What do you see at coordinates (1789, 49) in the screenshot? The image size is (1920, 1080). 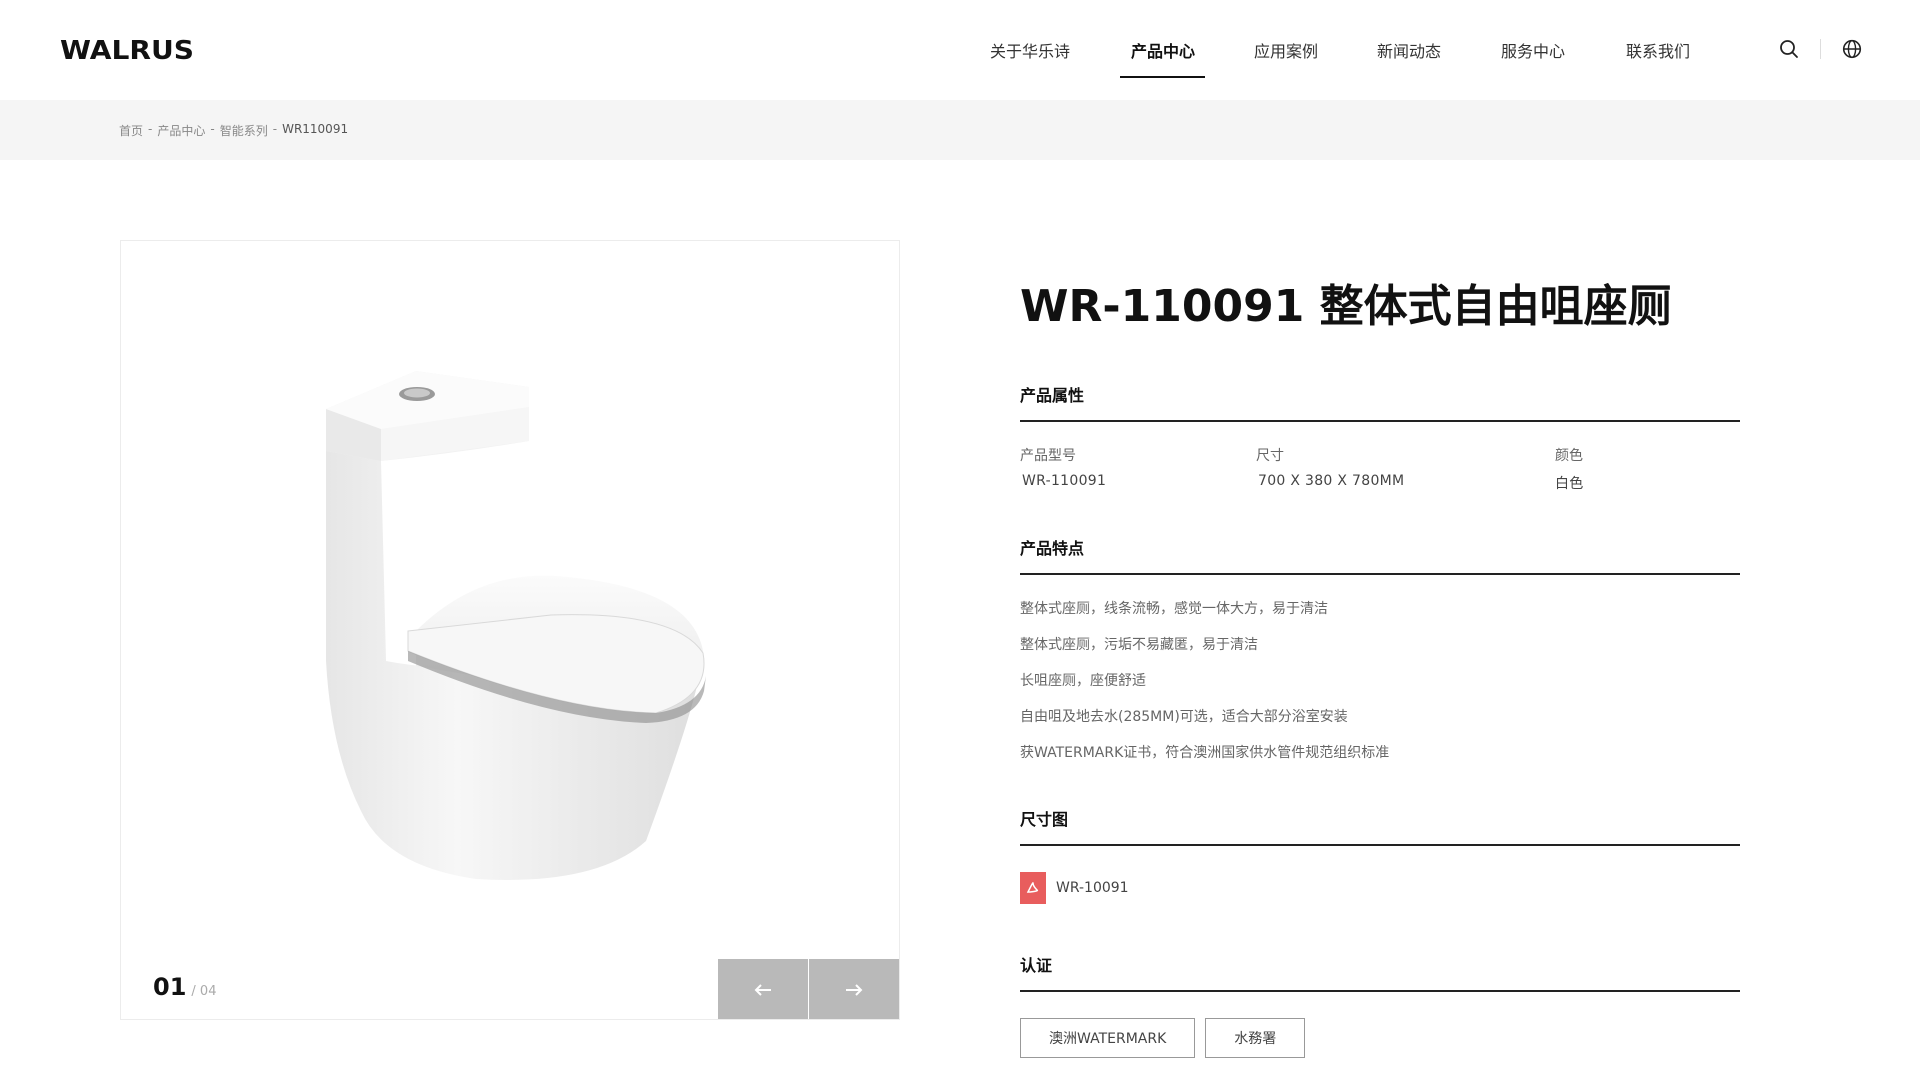 I see `search-icon` at bounding box center [1789, 49].